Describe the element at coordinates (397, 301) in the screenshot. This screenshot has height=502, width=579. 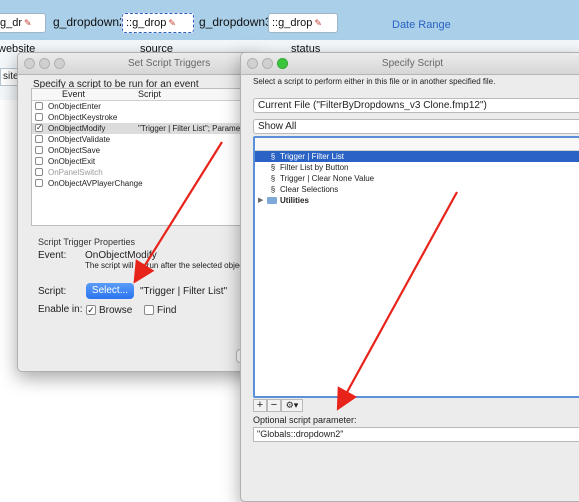
I see `arrow-to-parameter` at that location.